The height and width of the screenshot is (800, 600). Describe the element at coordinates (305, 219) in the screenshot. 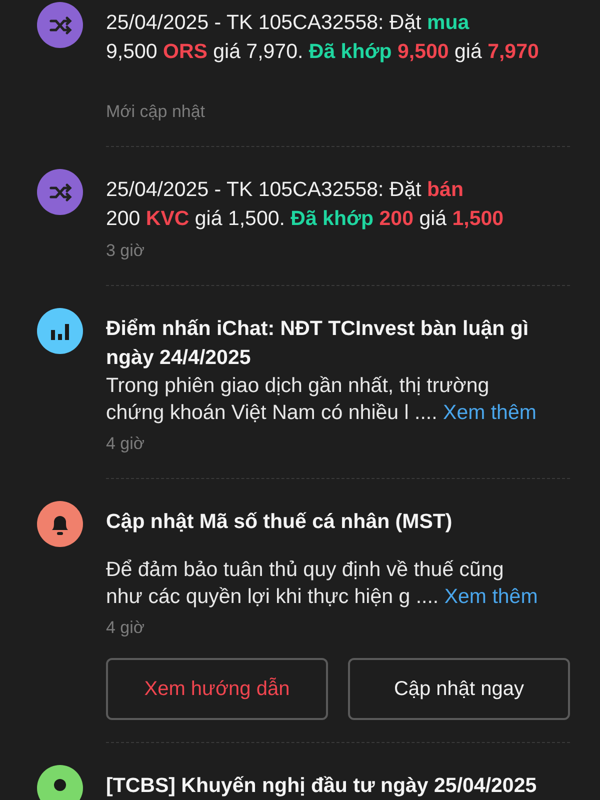

I see `order-message-line: 200 KVC giá 1,500. Đã khớp 200 giá 1,500` at that location.